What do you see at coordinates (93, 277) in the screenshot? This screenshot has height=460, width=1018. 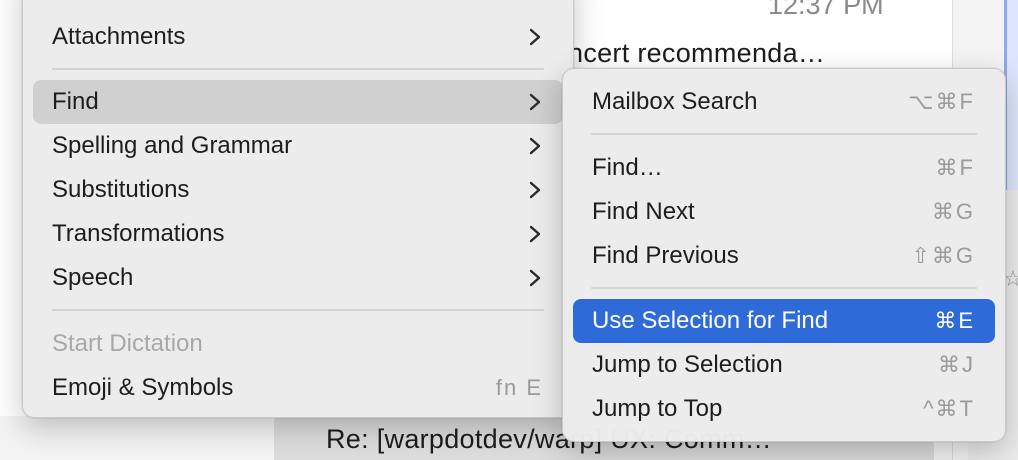 I see `menu-item-label: Speech` at bounding box center [93, 277].